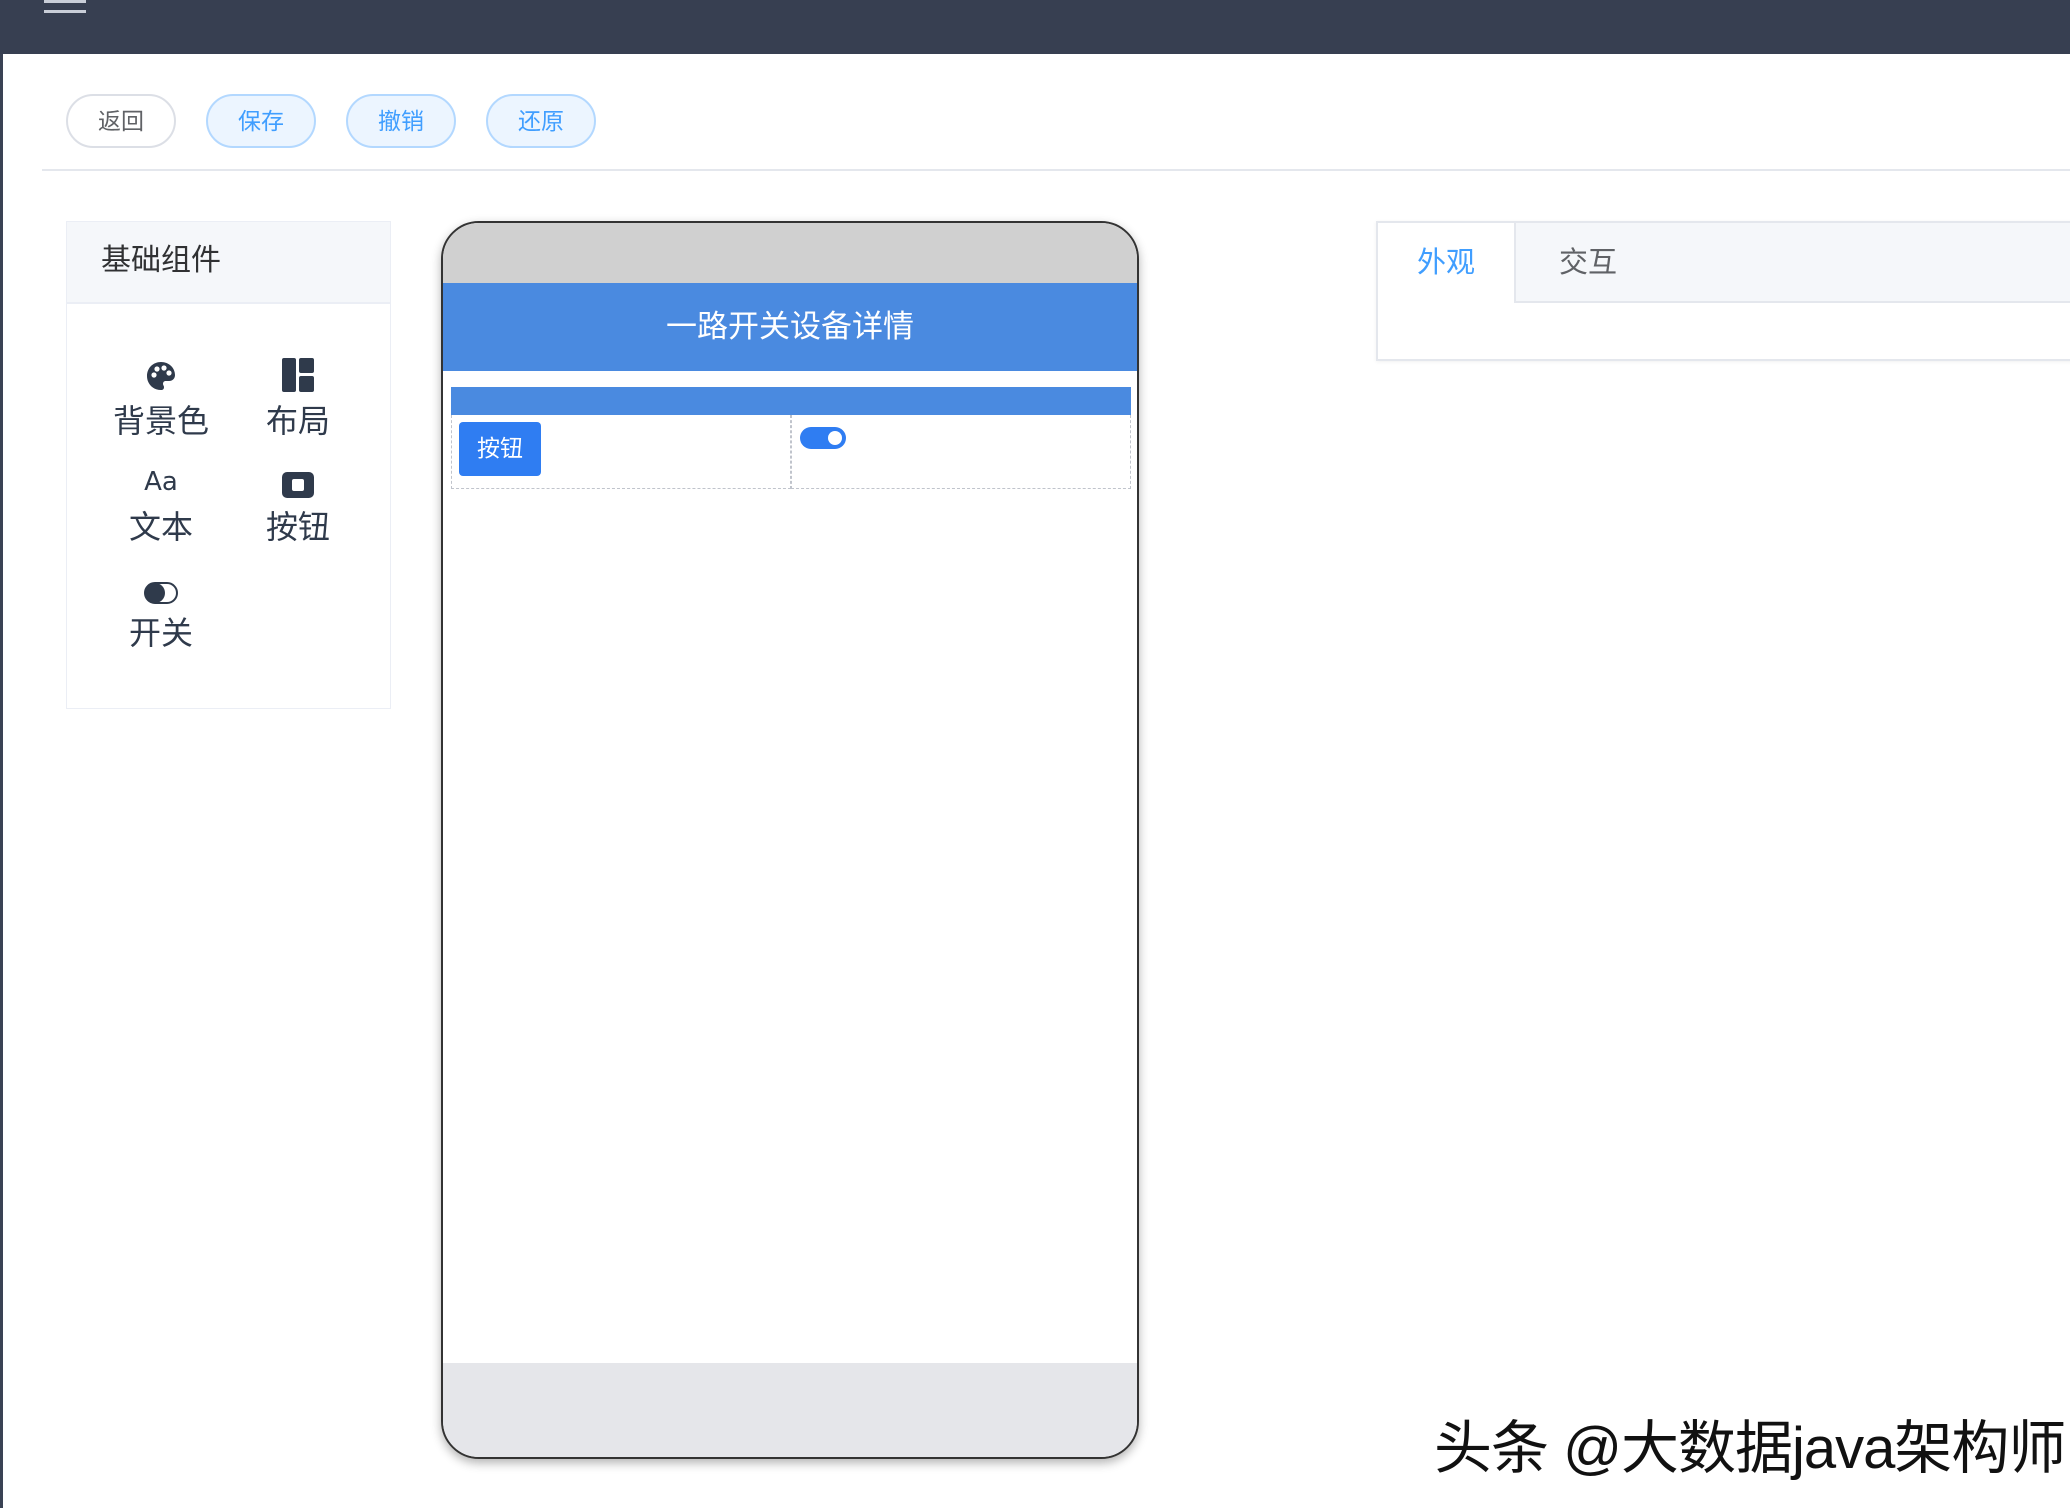  I want to click on toggle-icon, so click(161, 593).